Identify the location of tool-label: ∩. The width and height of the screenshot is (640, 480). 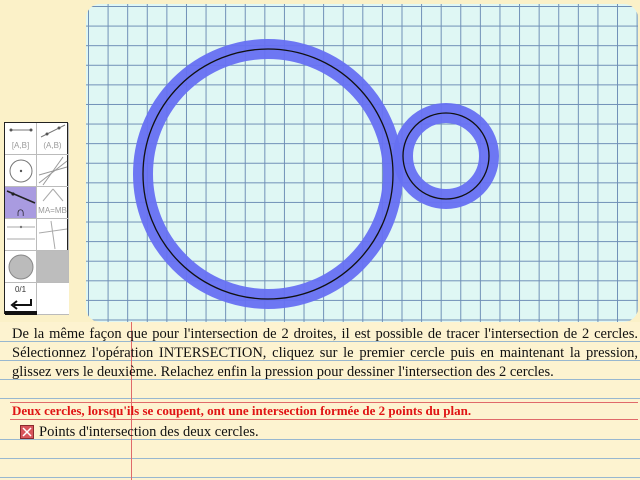
(20, 211).